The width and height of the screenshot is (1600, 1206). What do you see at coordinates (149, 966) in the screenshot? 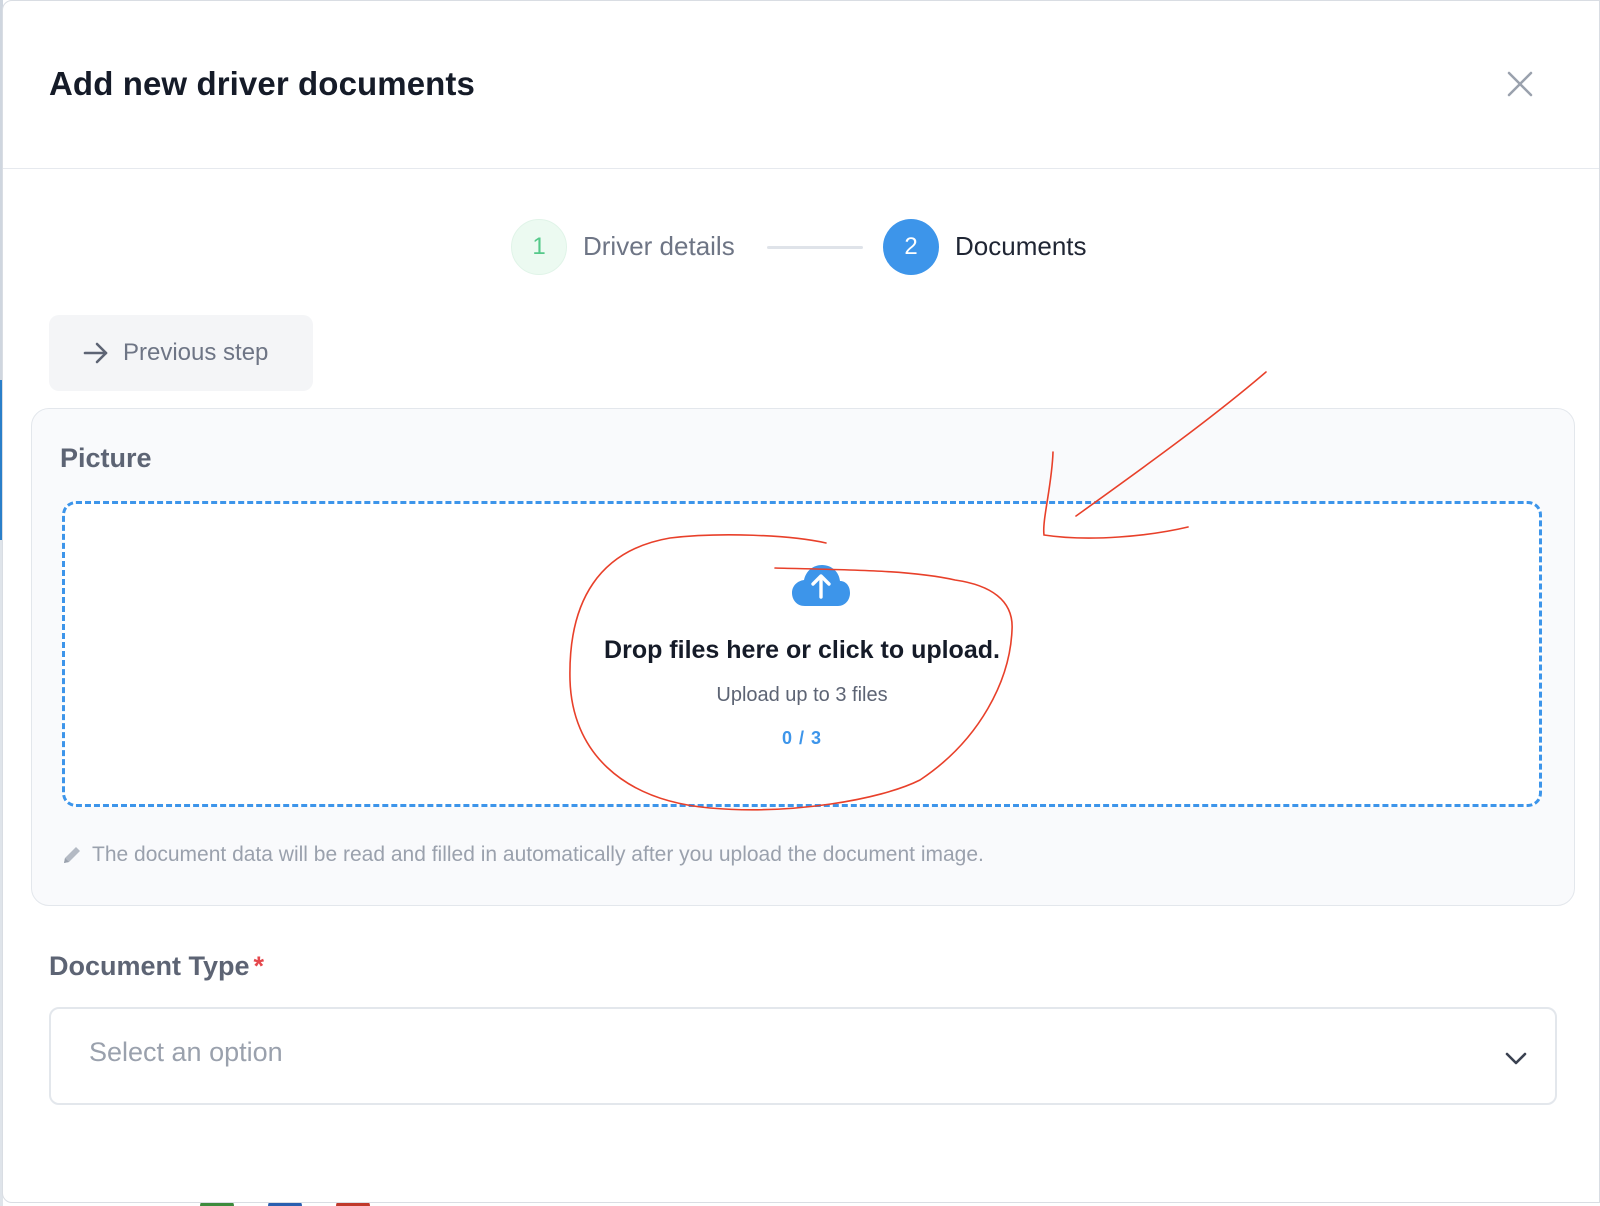
I see `document-type-label-text: Document Type` at bounding box center [149, 966].